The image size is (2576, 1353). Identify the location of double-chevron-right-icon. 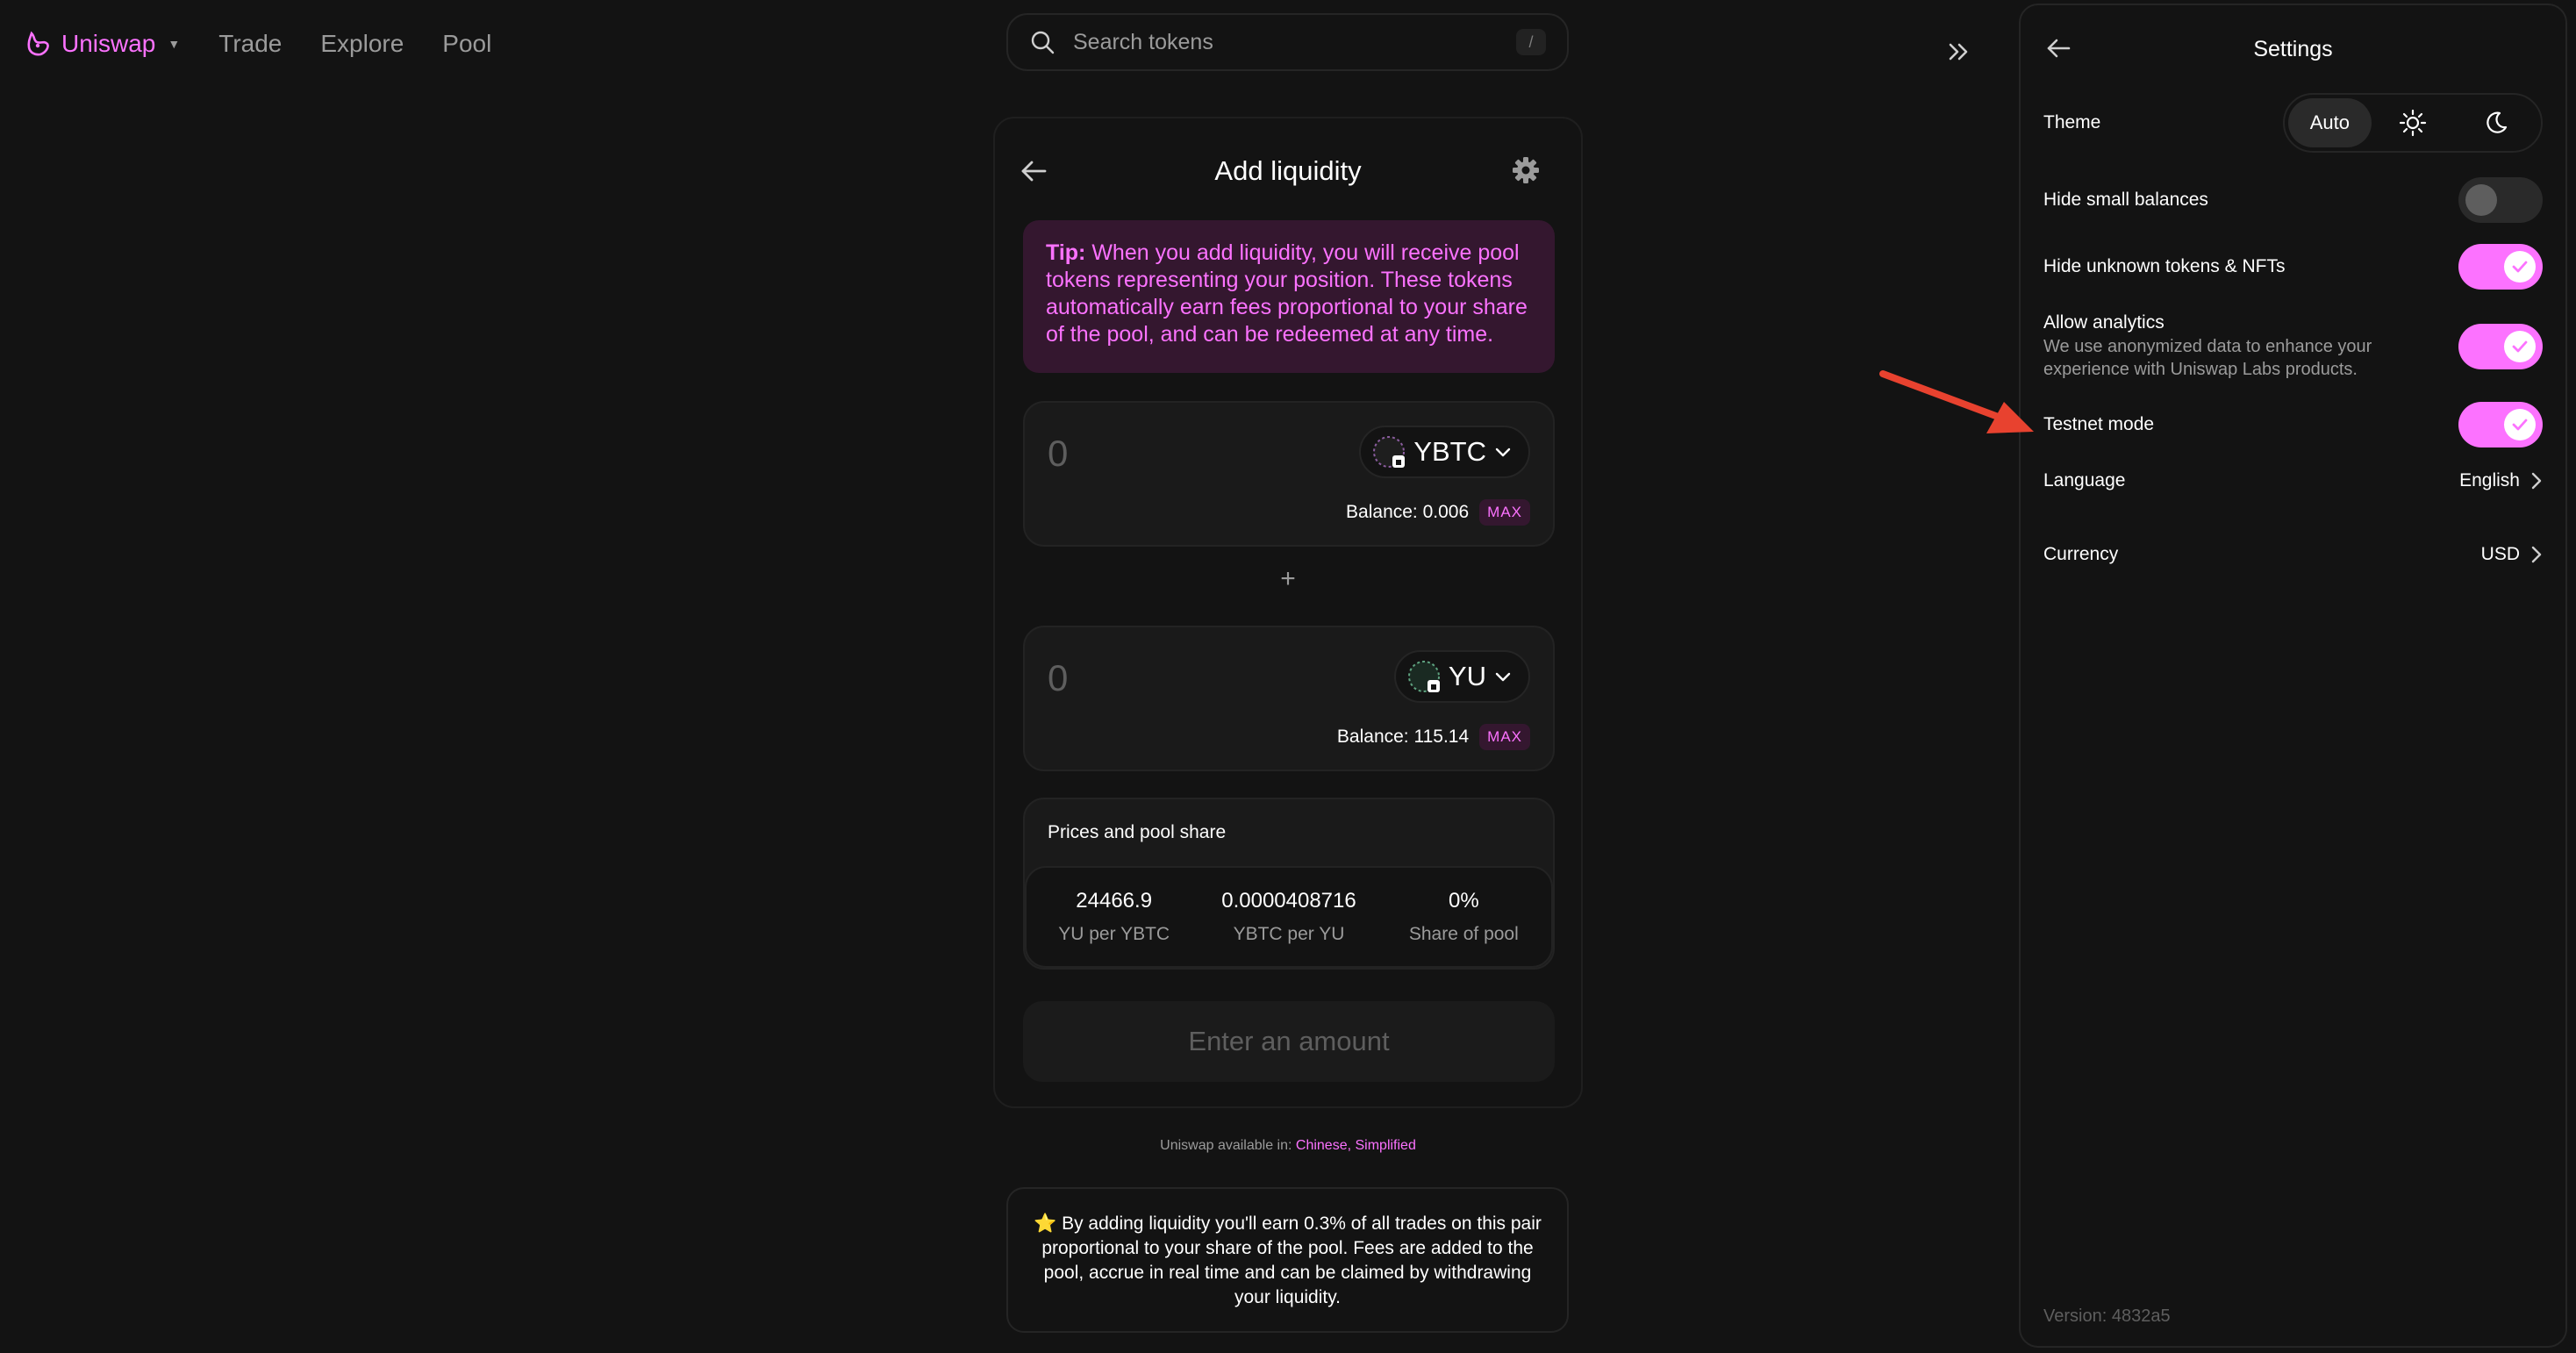
(1958, 52).